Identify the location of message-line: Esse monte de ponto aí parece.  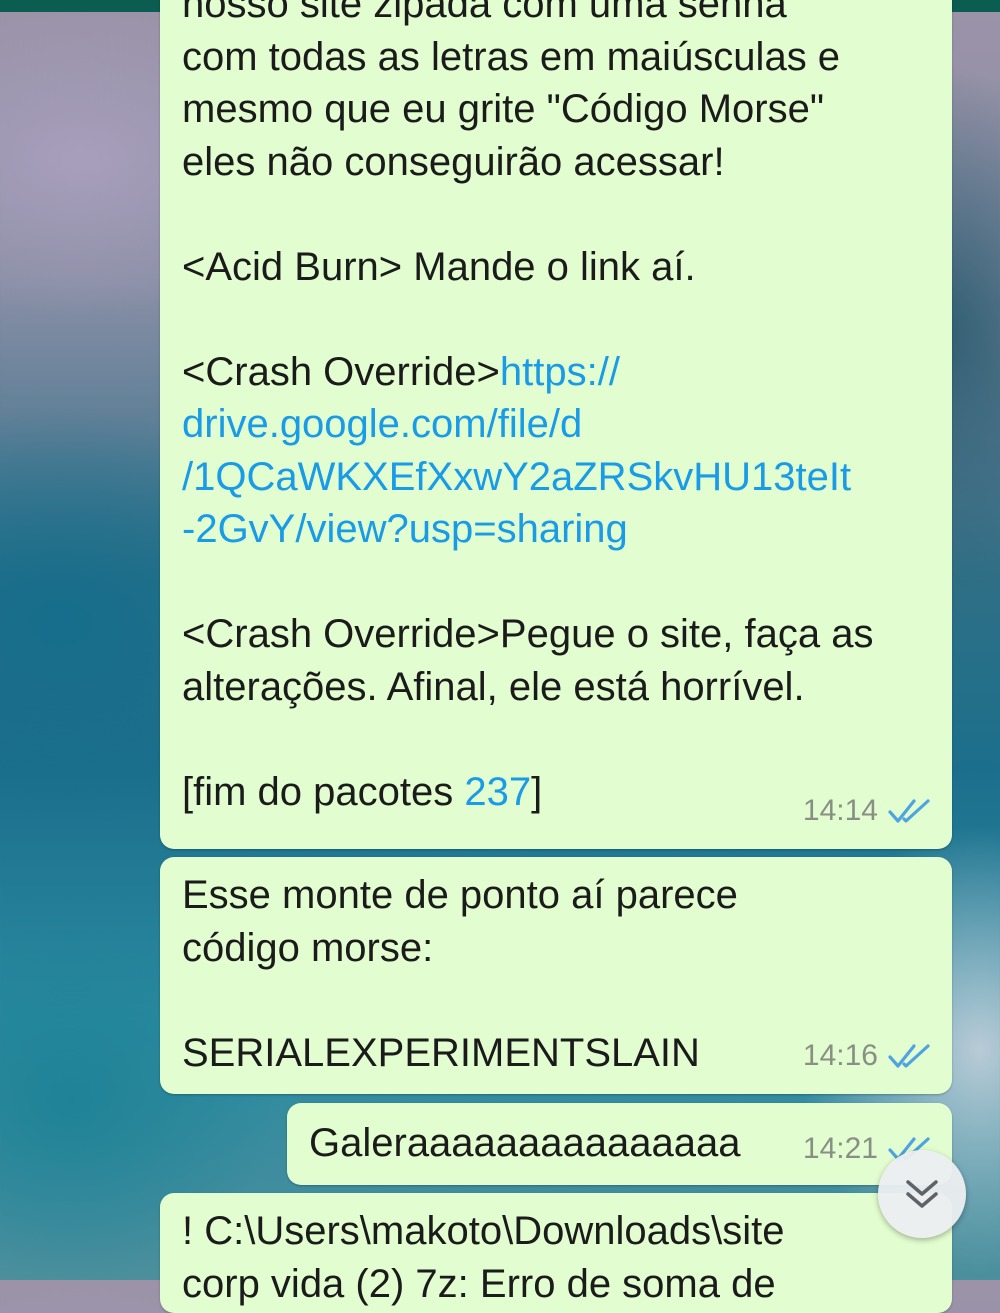
(460, 895).